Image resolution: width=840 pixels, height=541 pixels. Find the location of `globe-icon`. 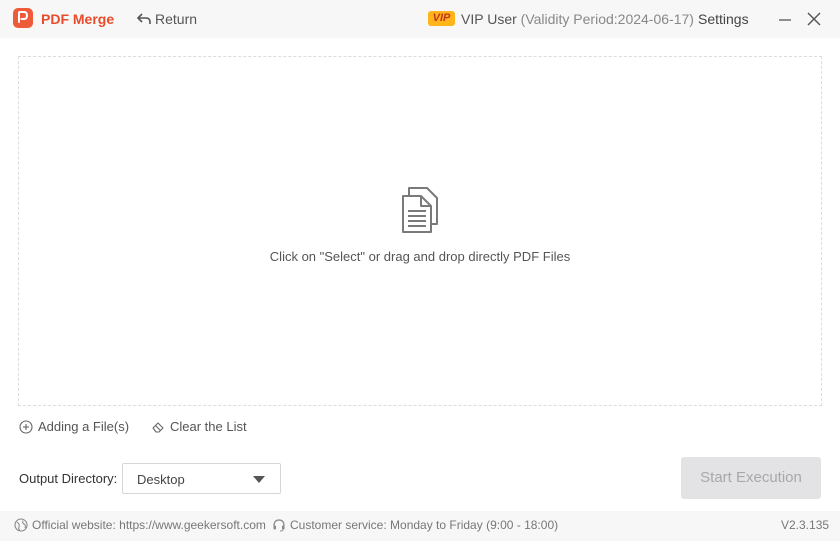

globe-icon is located at coordinates (21, 525).